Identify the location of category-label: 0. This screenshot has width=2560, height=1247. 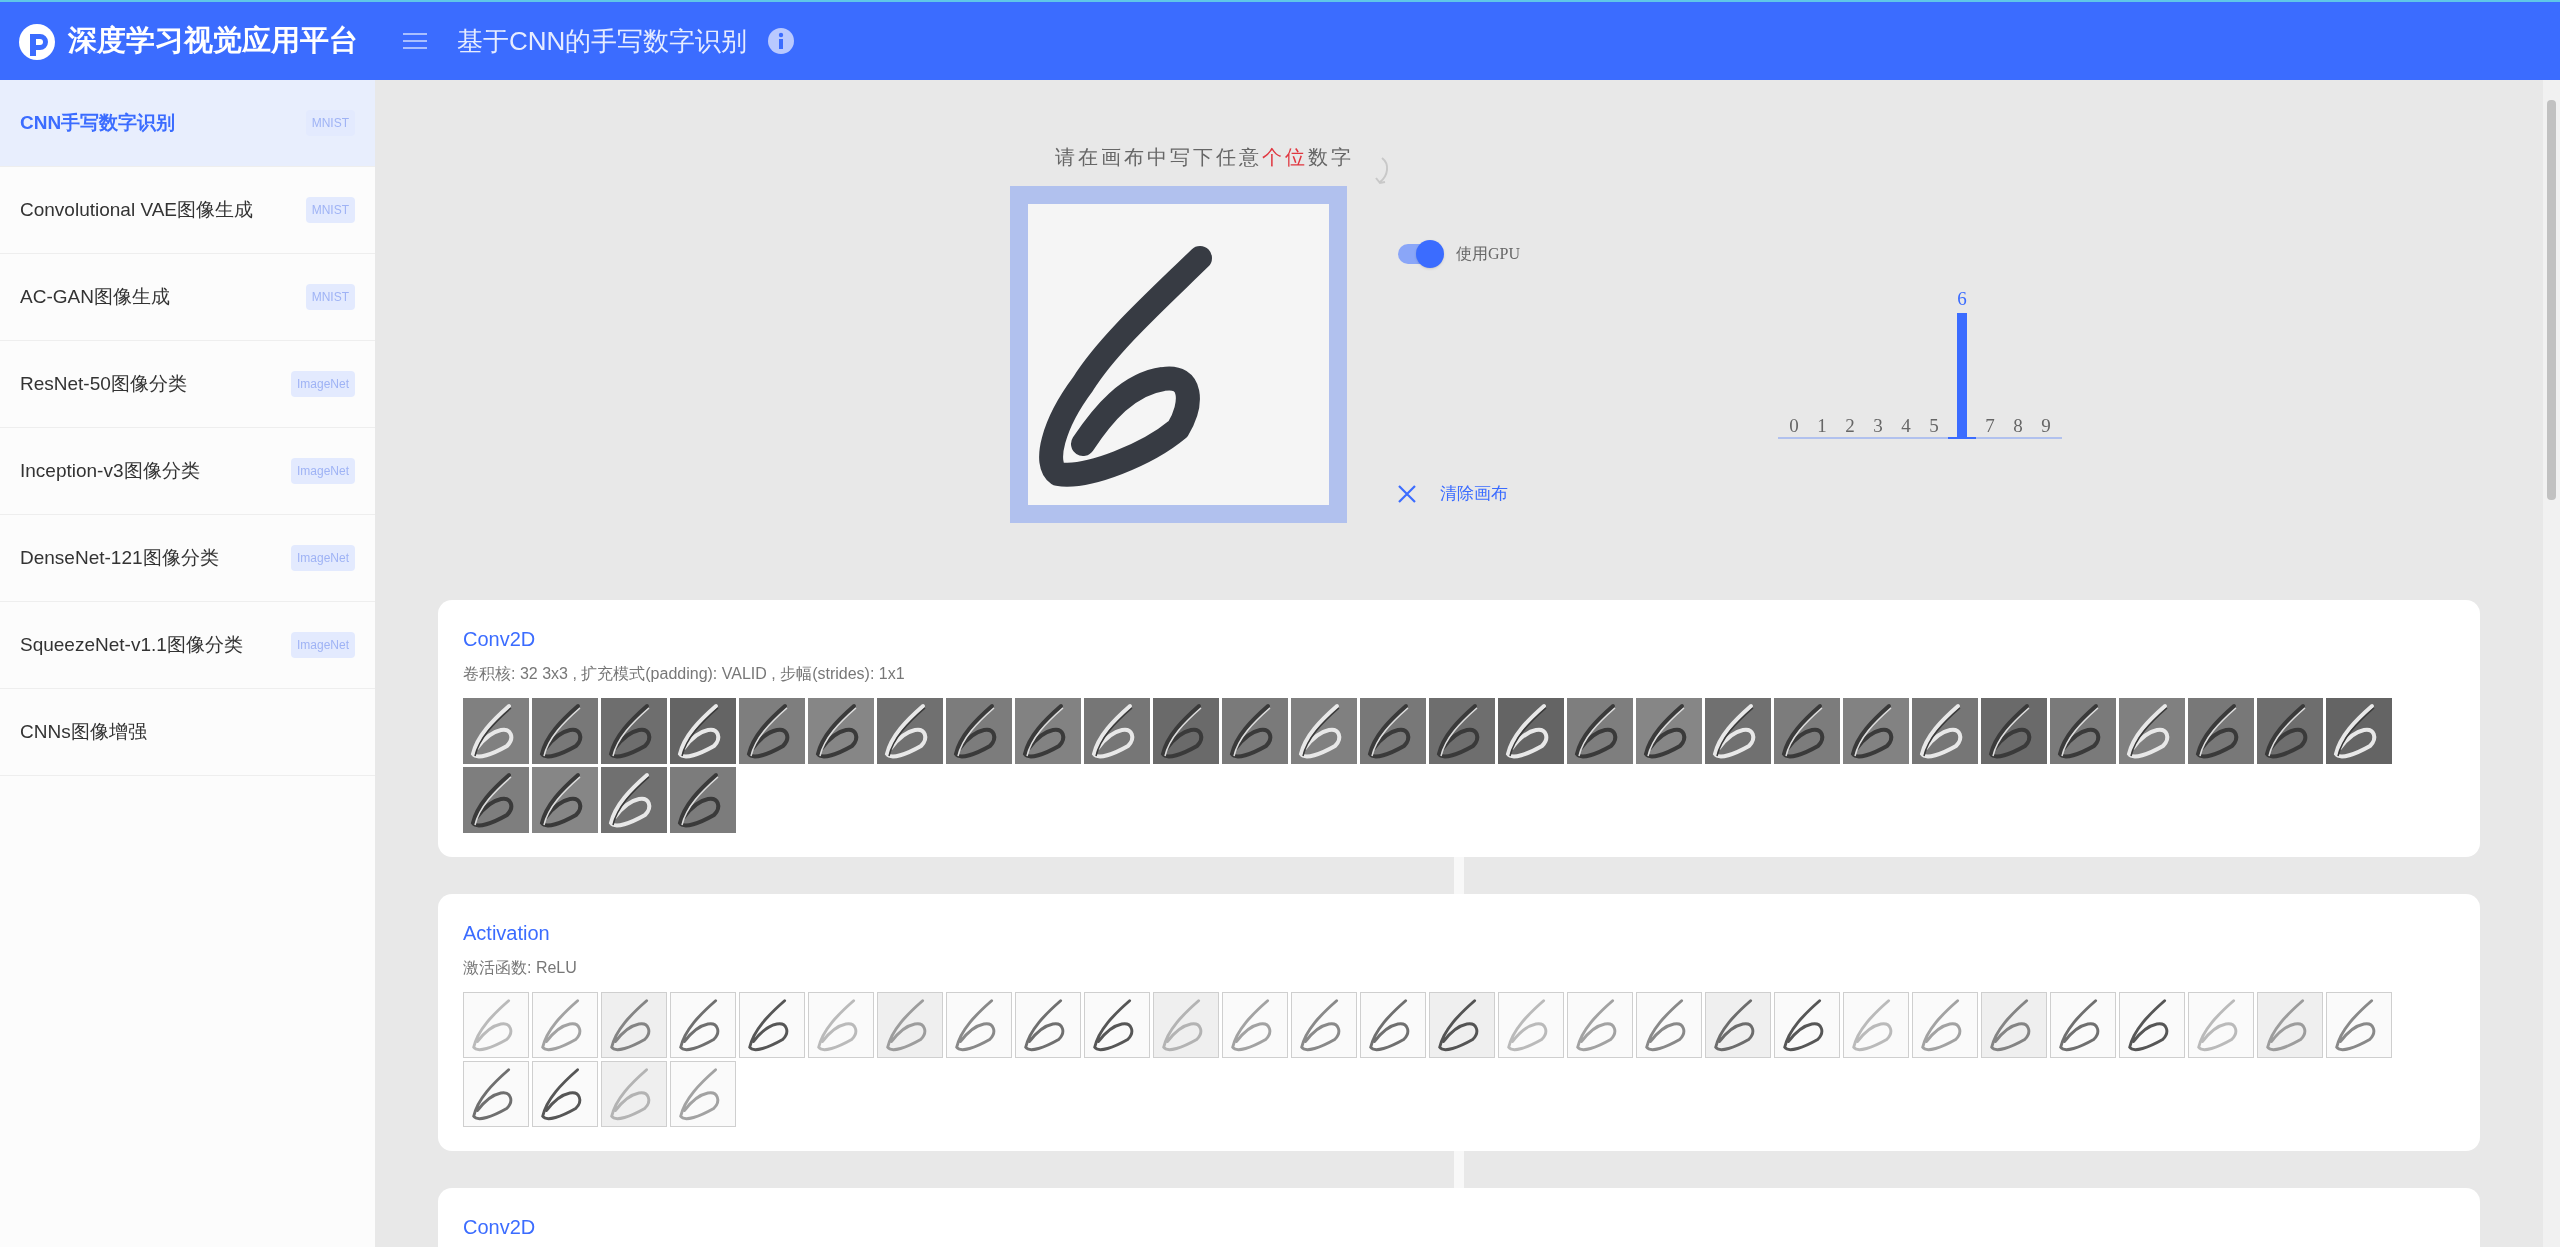
(1794, 425).